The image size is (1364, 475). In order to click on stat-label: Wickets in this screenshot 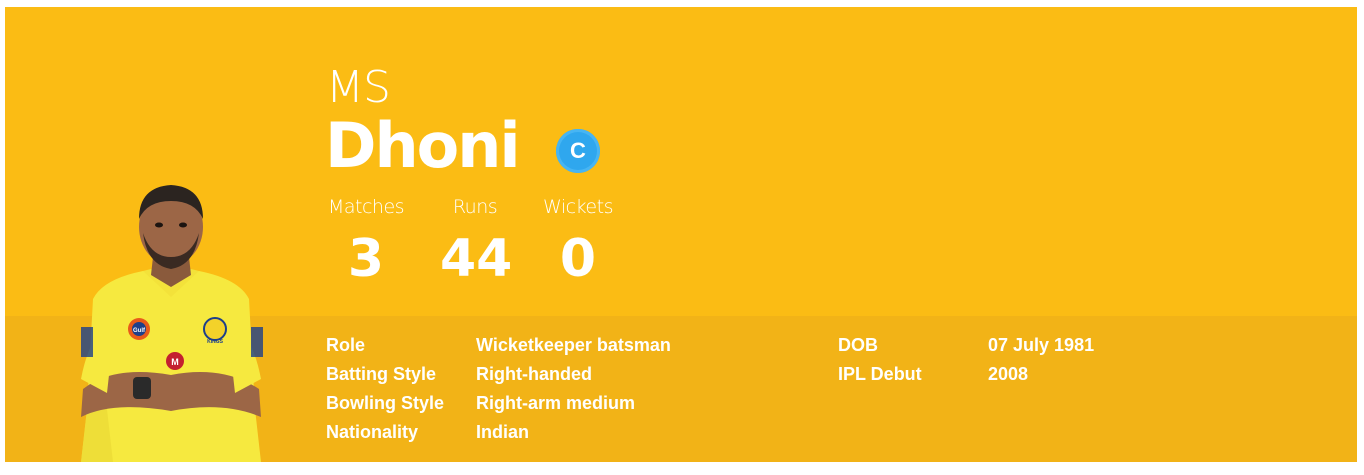, I will do `click(578, 207)`.